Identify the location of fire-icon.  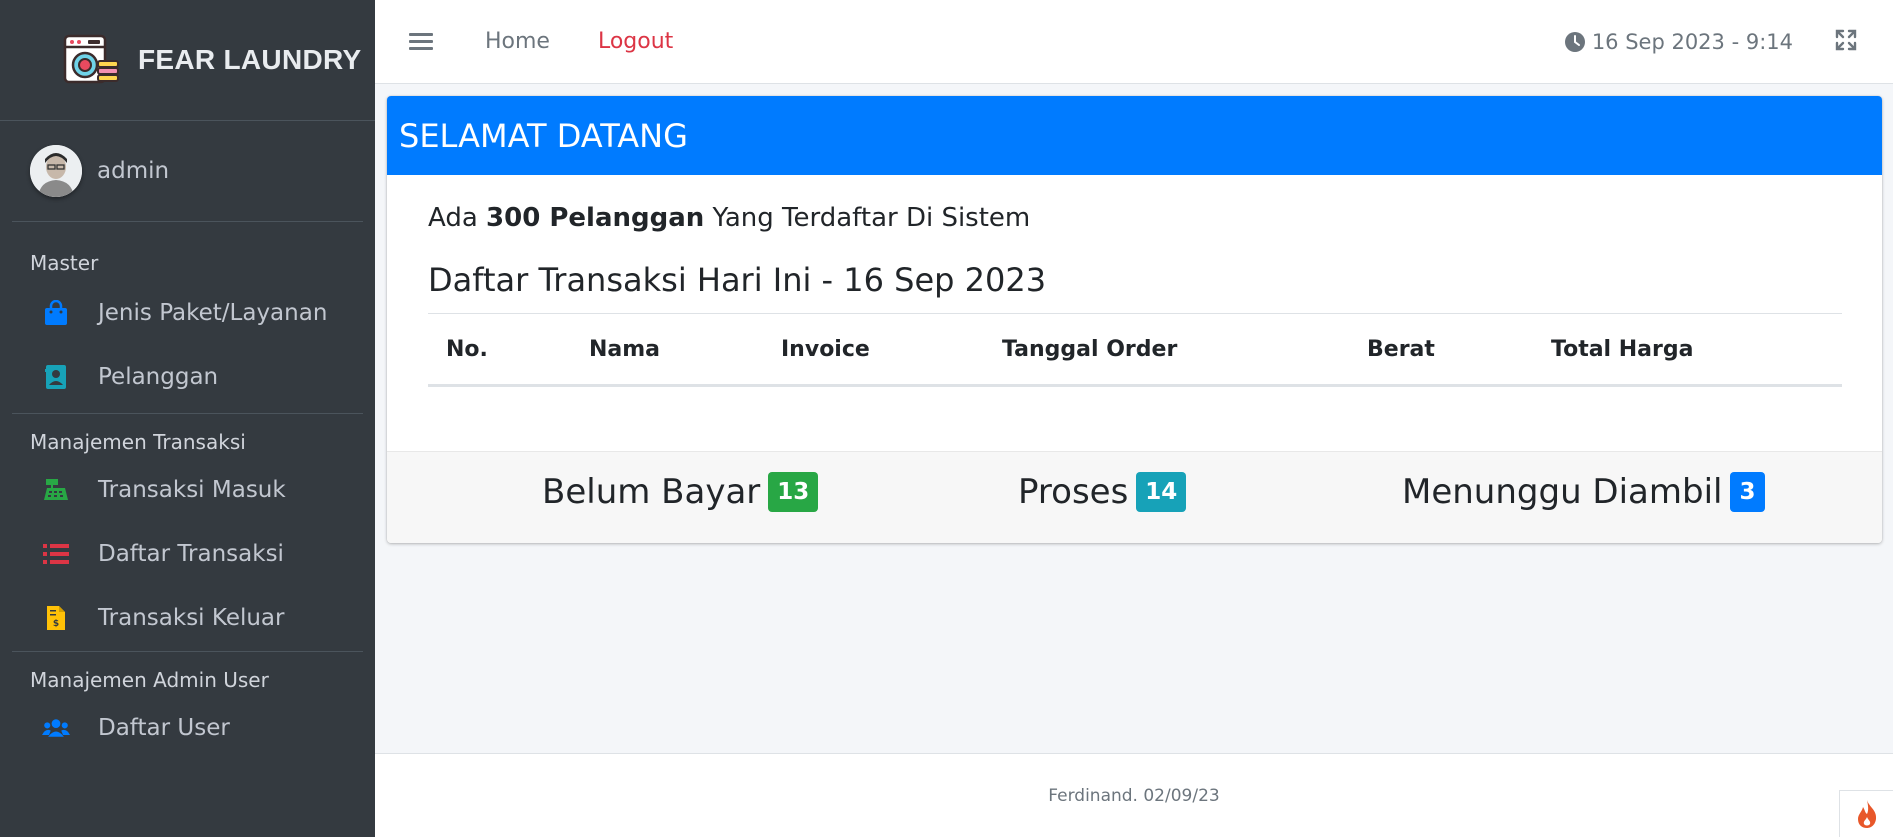
(1866, 813).